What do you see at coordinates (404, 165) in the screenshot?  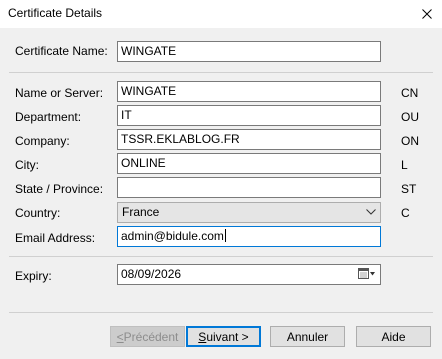 I see `l-code: L` at bounding box center [404, 165].